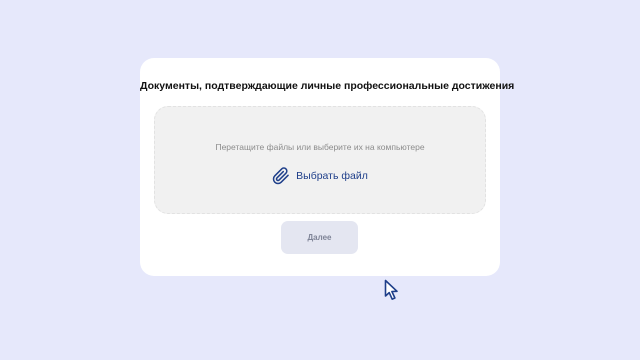 Image resolution: width=640 pixels, height=360 pixels. Describe the element at coordinates (392, 290) in the screenshot. I see `mouse-pointer-icon` at that location.